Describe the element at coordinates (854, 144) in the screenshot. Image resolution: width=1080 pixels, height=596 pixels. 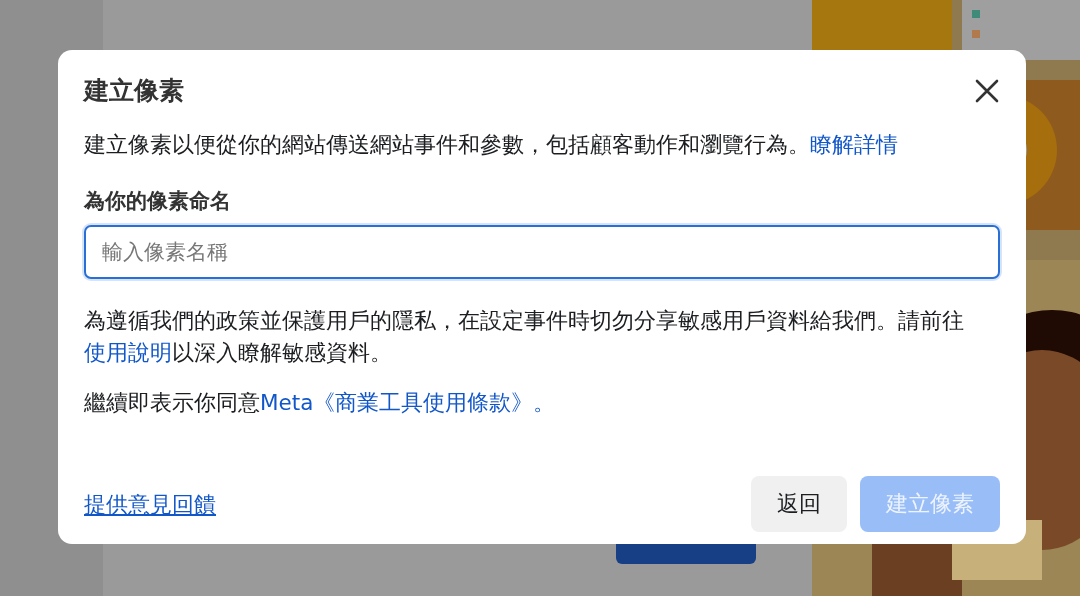
I see `link: 瞭解詳情` at that location.